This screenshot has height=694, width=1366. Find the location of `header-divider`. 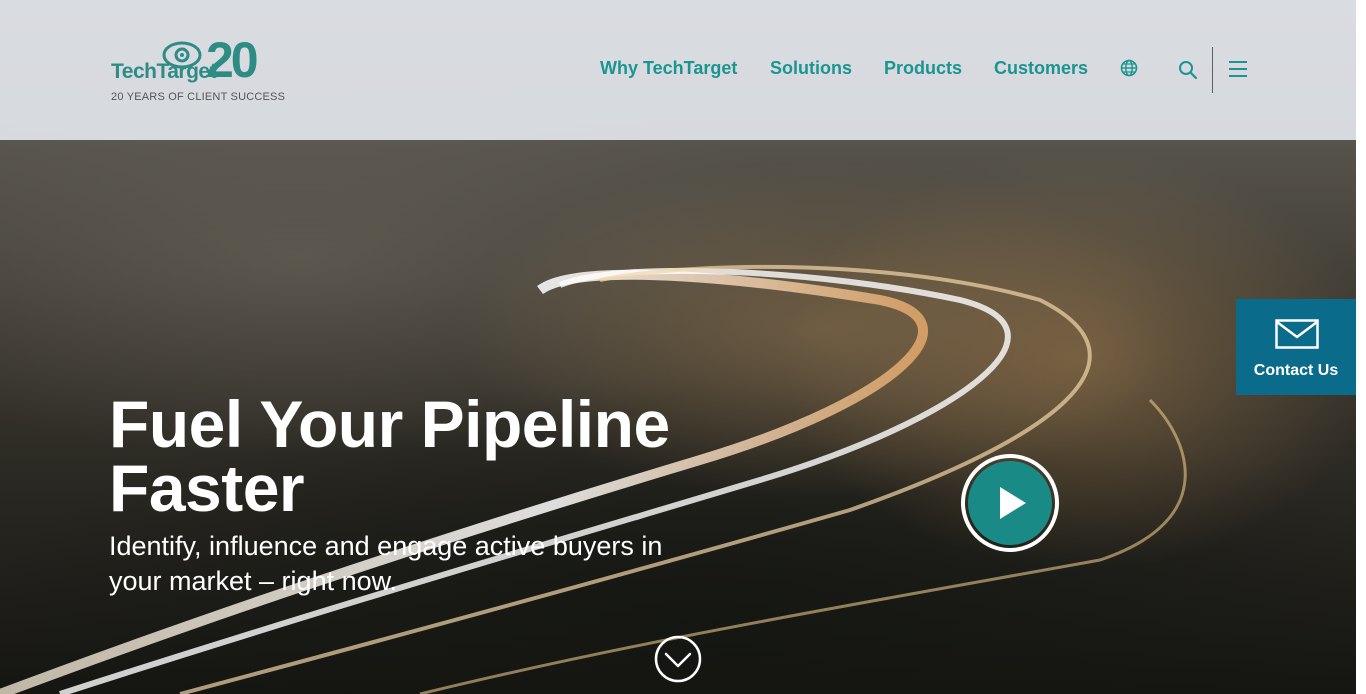

header-divider is located at coordinates (1212, 70).